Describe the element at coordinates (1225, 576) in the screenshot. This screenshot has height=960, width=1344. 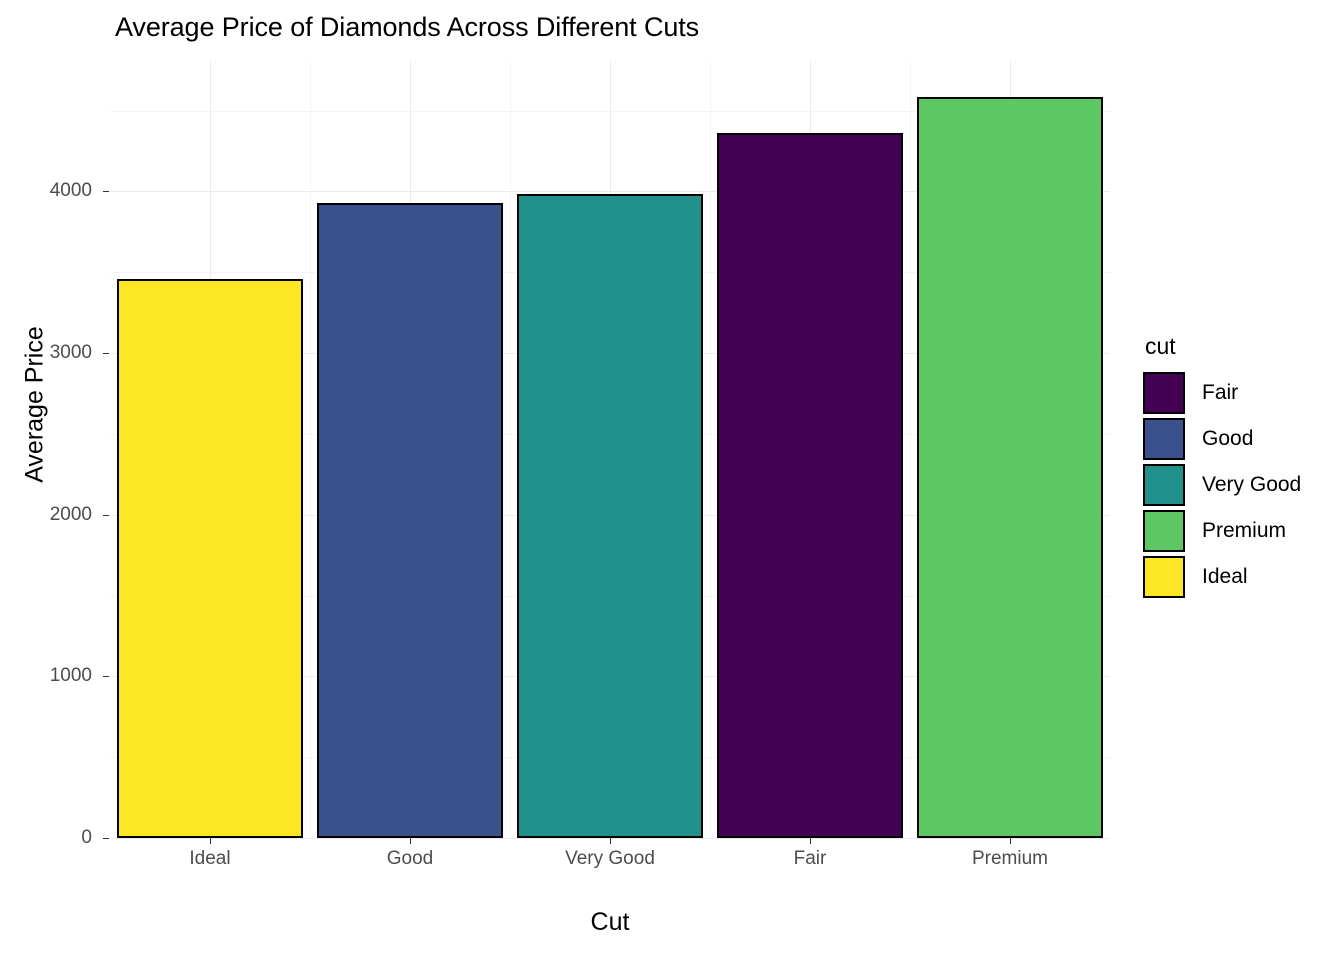
I see `legend-item-label: Ideal` at that location.